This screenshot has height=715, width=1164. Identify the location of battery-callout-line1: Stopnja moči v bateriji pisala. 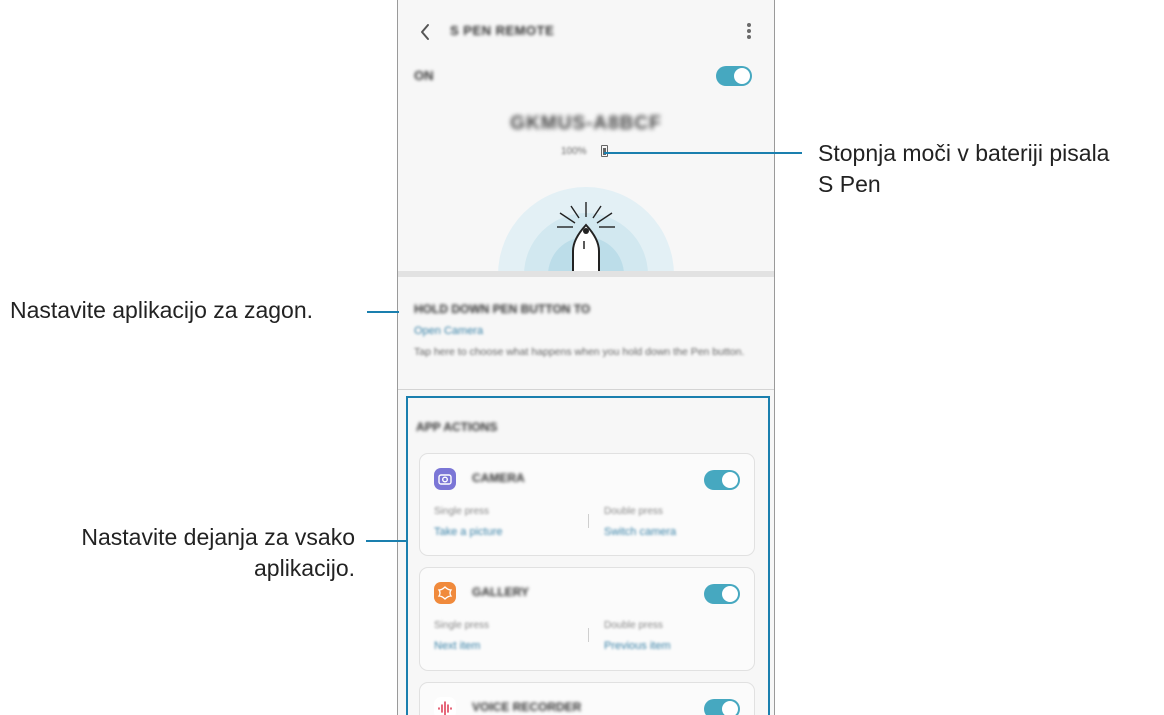
(964, 153).